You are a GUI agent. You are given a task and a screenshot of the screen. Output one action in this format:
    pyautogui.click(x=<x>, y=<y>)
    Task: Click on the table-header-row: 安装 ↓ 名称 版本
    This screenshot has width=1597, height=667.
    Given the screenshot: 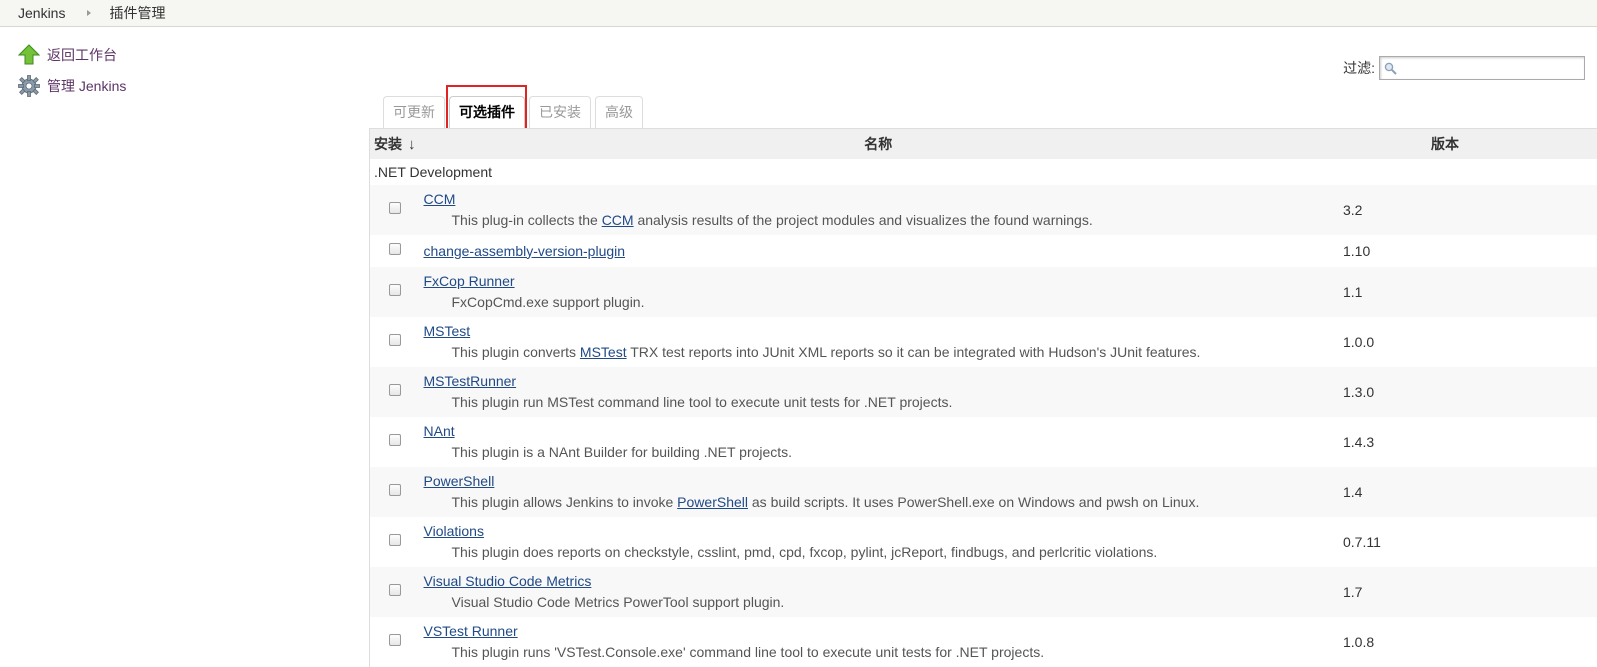 What is the action you would take?
    pyautogui.click(x=983, y=144)
    